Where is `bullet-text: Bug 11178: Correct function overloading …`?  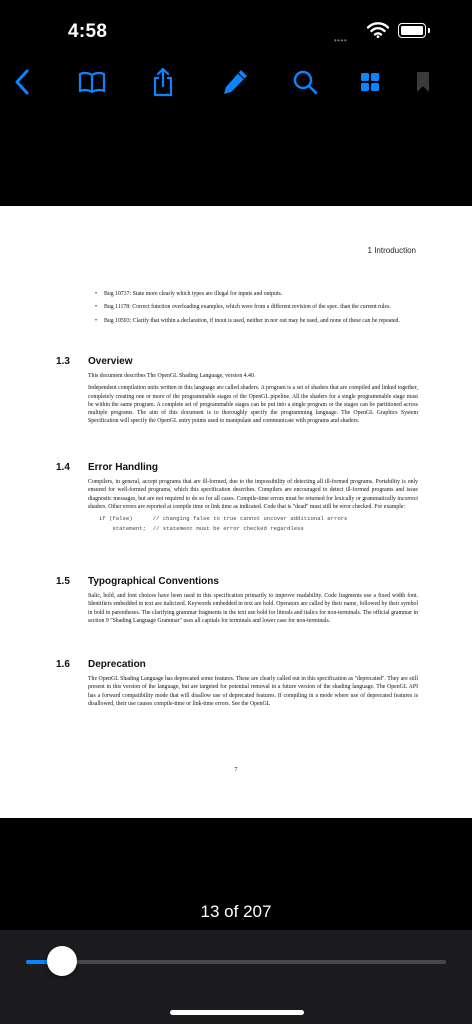
bullet-text: Bug 11178: Correct function overloading … is located at coordinates (247, 307).